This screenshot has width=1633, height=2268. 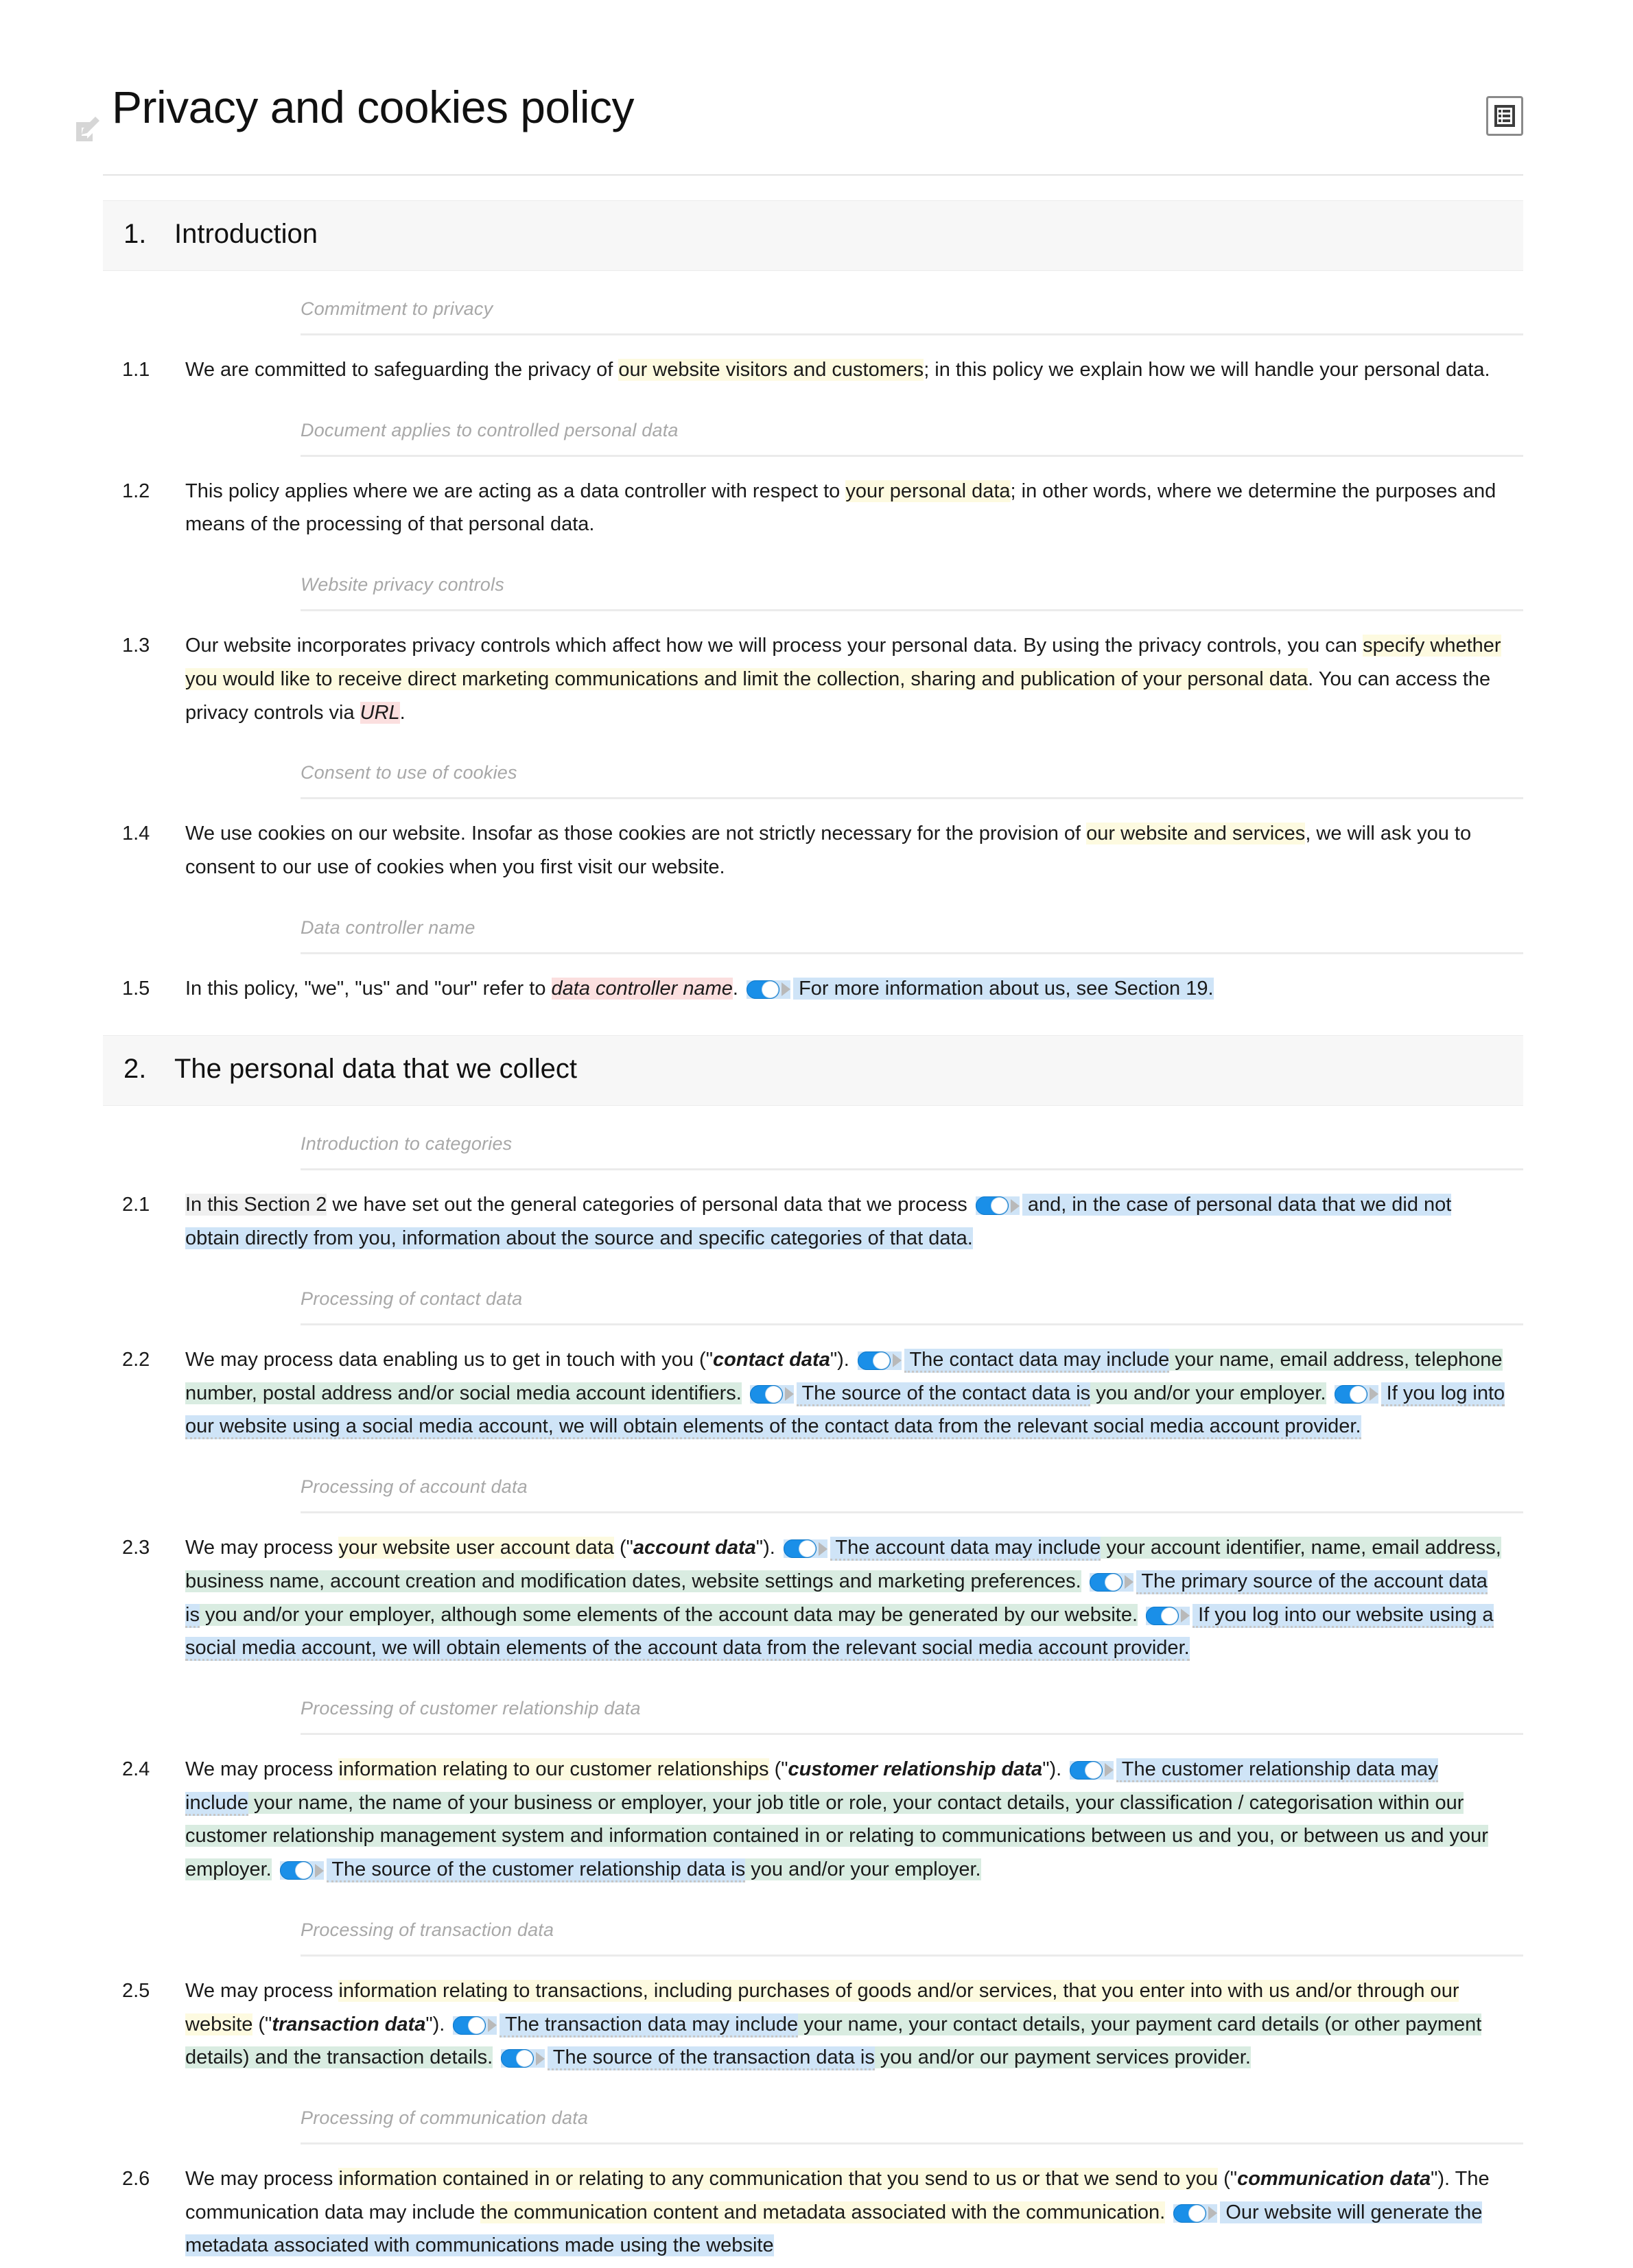 I want to click on clause-number: 1.1, so click(x=136, y=370).